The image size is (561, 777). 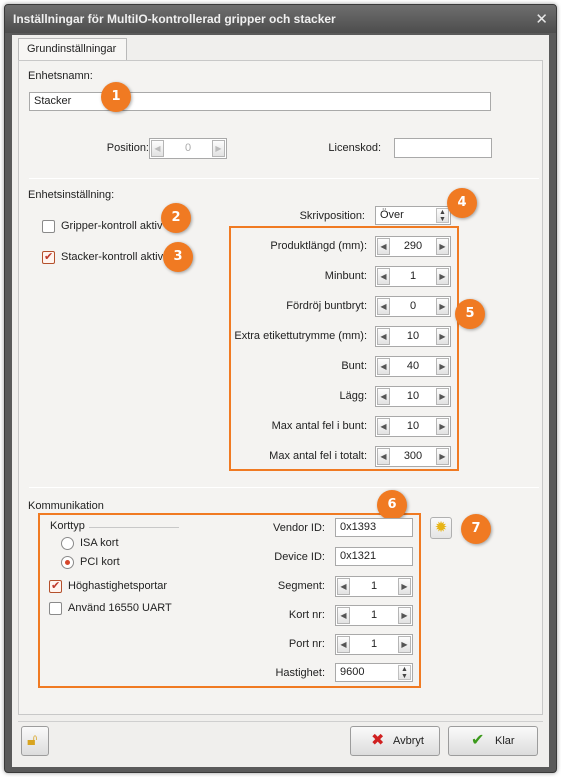 I want to click on footer-divider, so click(x=280, y=721).